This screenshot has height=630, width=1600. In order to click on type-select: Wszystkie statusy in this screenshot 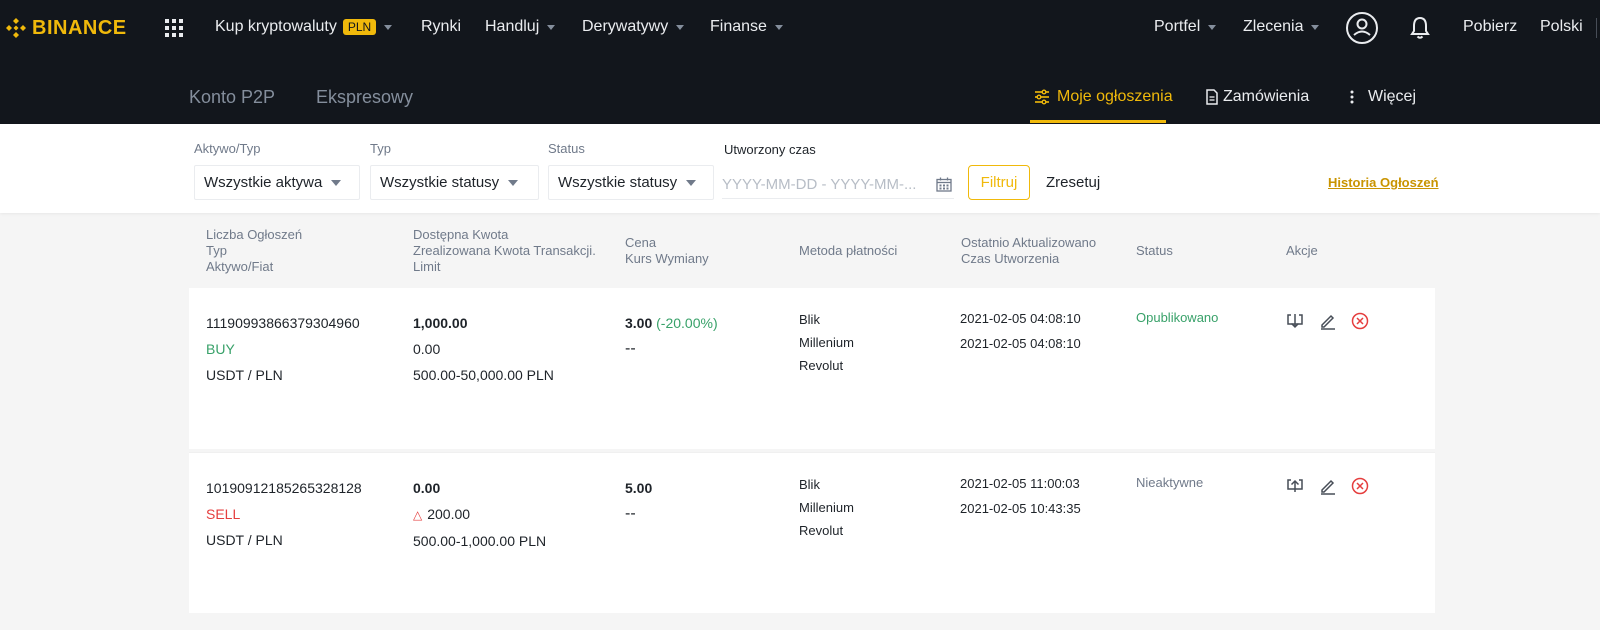, I will do `click(454, 182)`.